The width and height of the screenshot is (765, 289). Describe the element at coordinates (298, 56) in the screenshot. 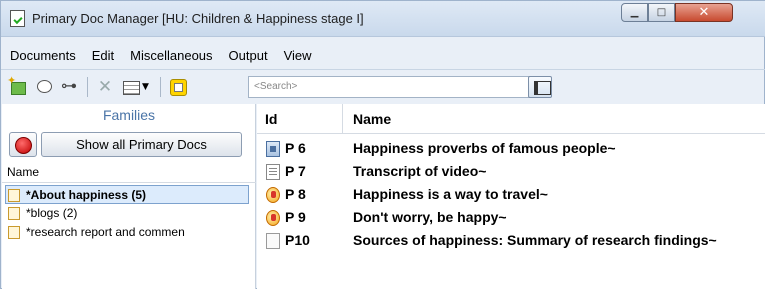

I see `menu-view: View` at that location.